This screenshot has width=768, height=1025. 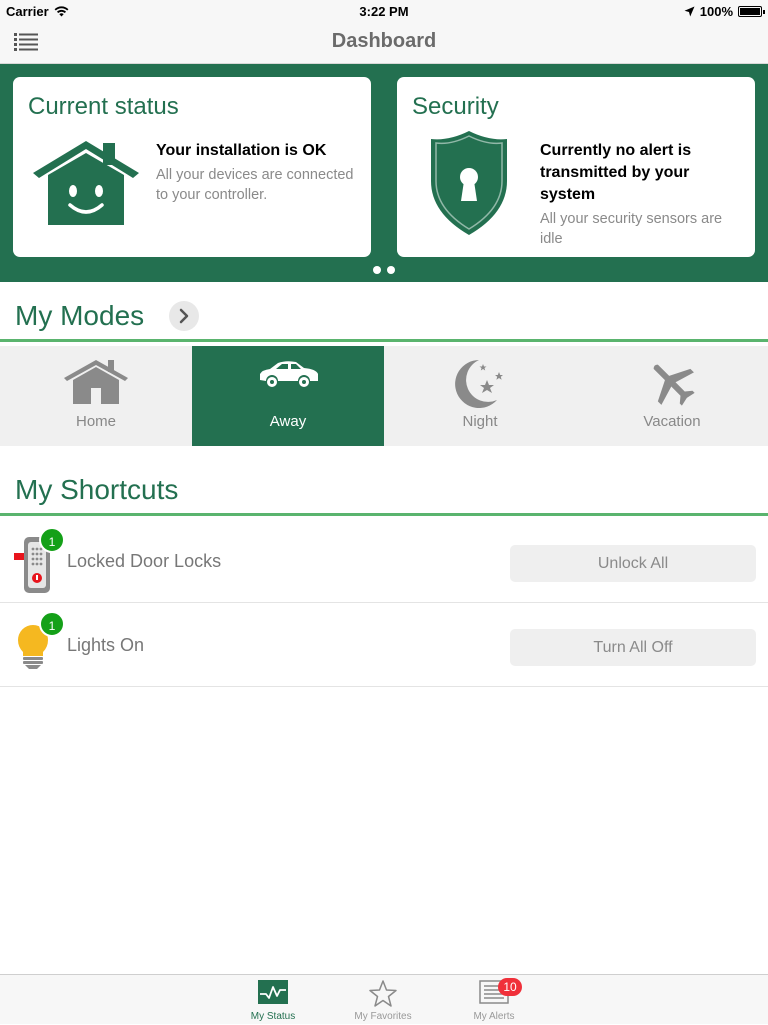 I want to click on tab-my-alerts: 10 My Alerts, so click(x=494, y=1000).